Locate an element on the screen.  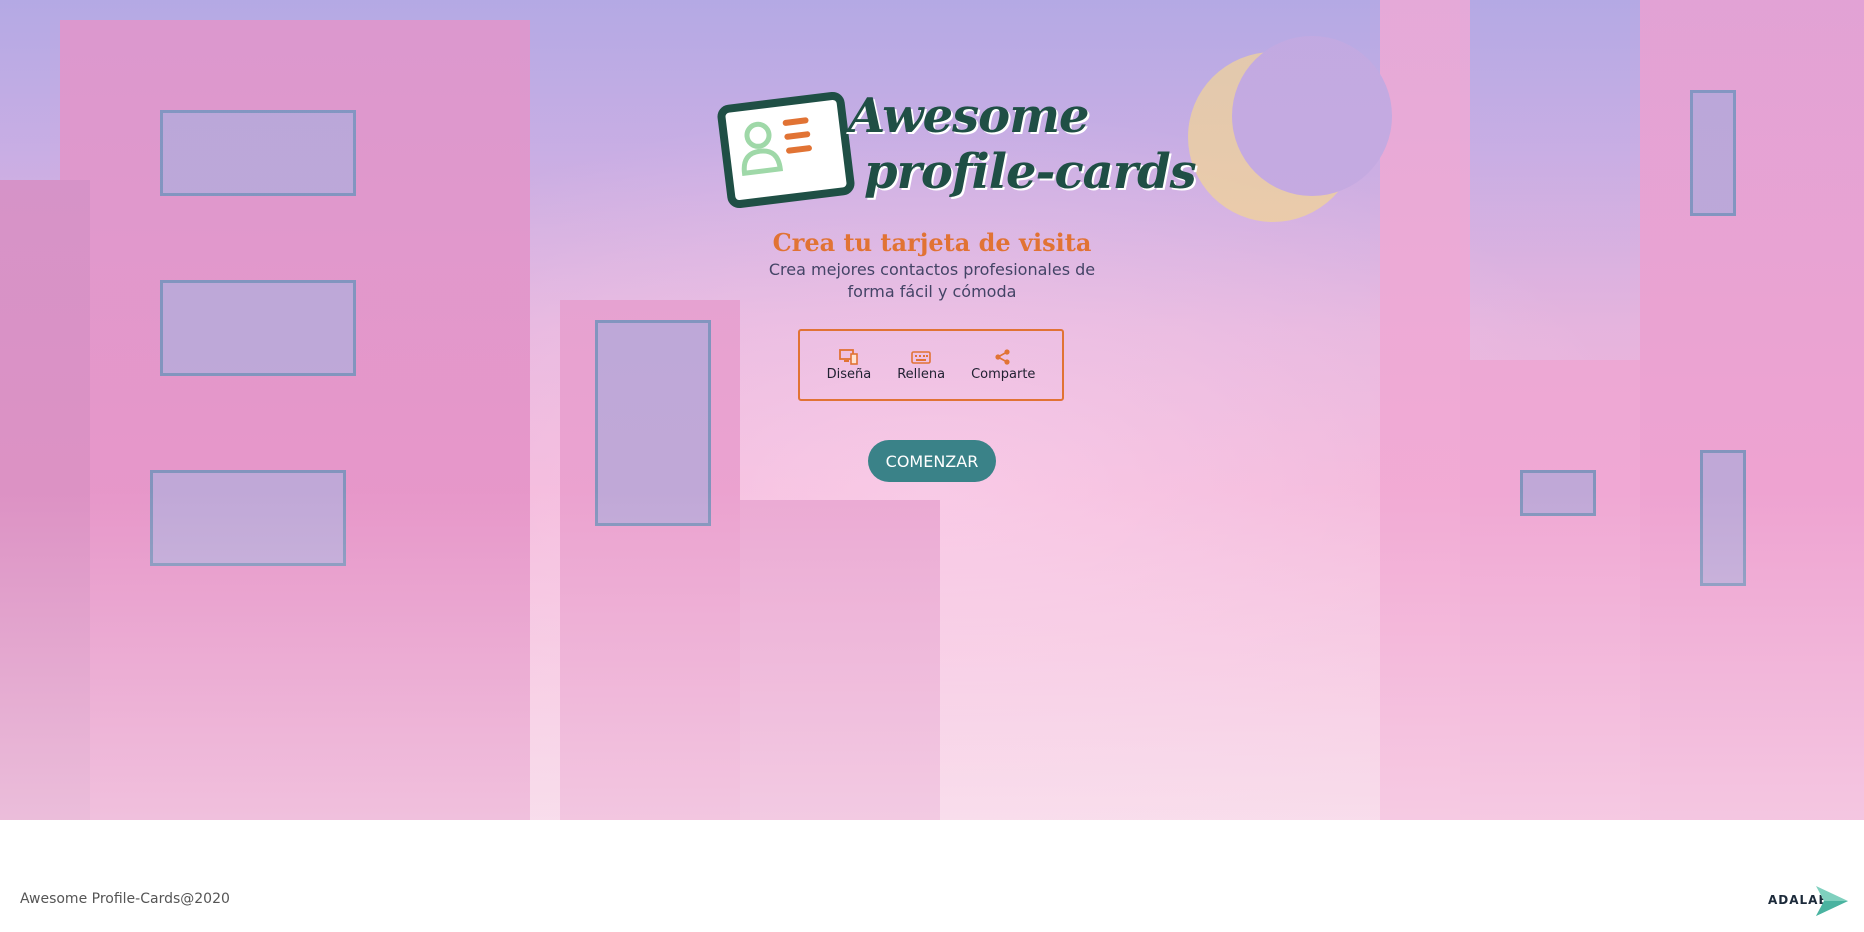
step-fill: Rellena is located at coordinates (921, 365).